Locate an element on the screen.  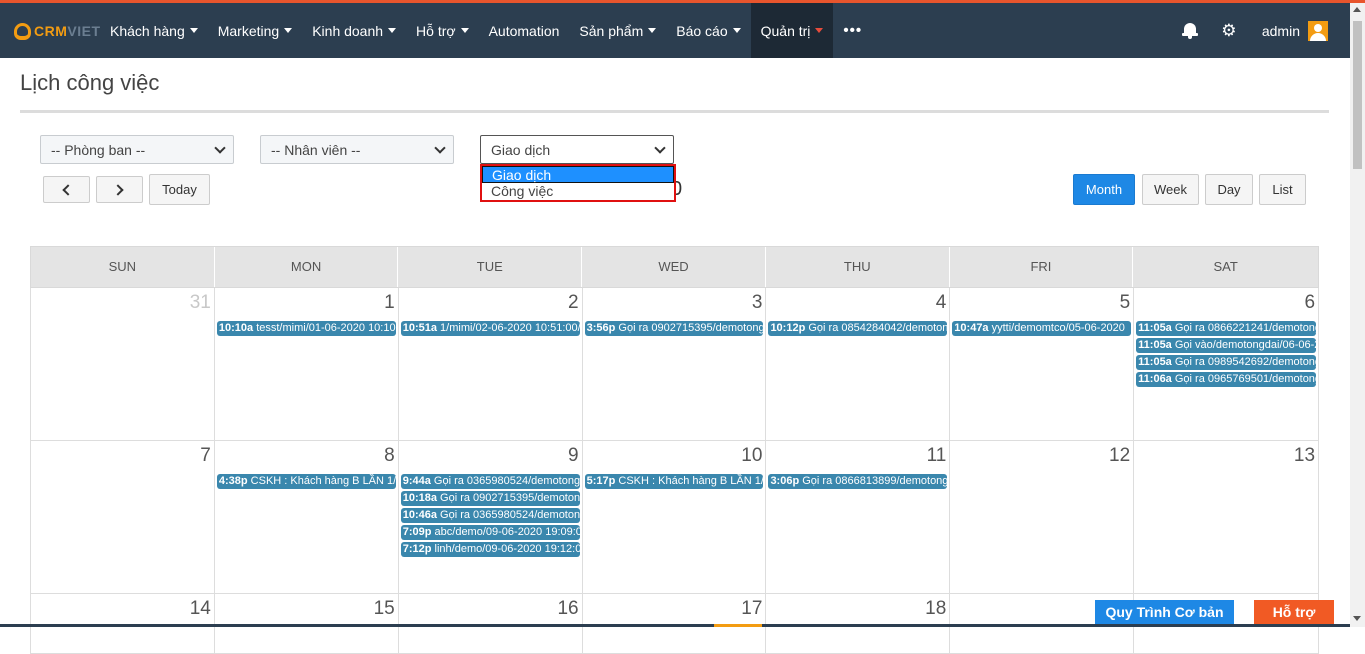
day-number: 31 is located at coordinates (200, 302).